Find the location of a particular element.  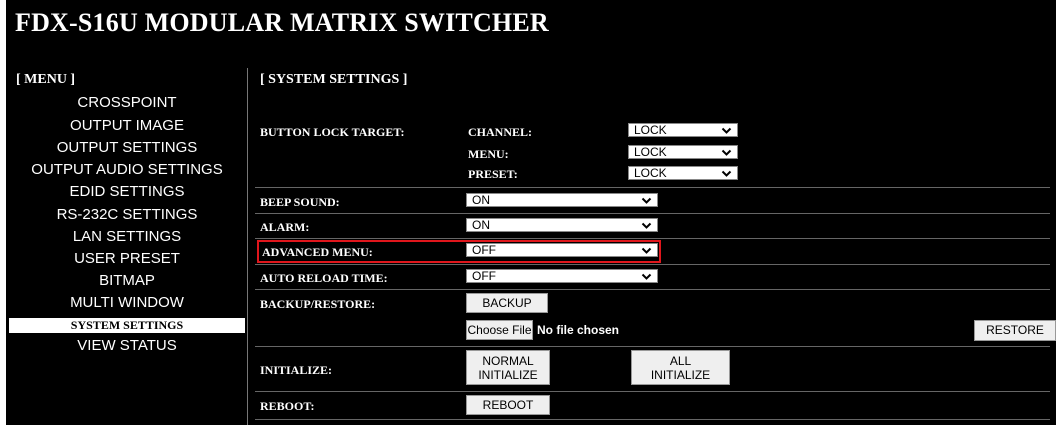

reboot-label: REBOOT: is located at coordinates (287, 406).